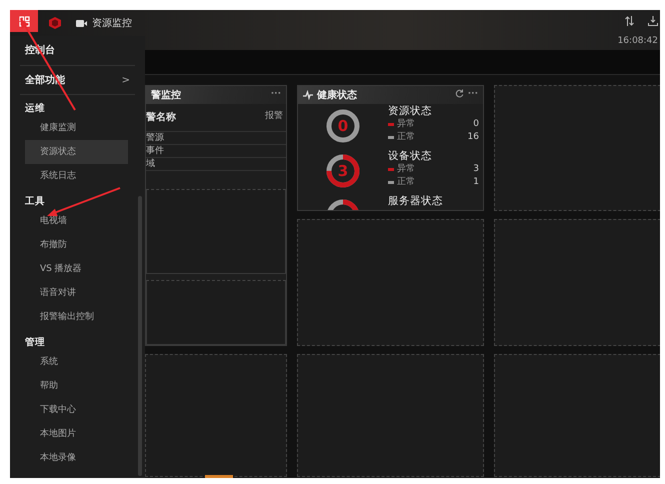 Image resolution: width=665 pixels, height=484 pixels. What do you see at coordinates (216, 151) in the screenshot?
I see `table-cell: 事件` at bounding box center [216, 151].